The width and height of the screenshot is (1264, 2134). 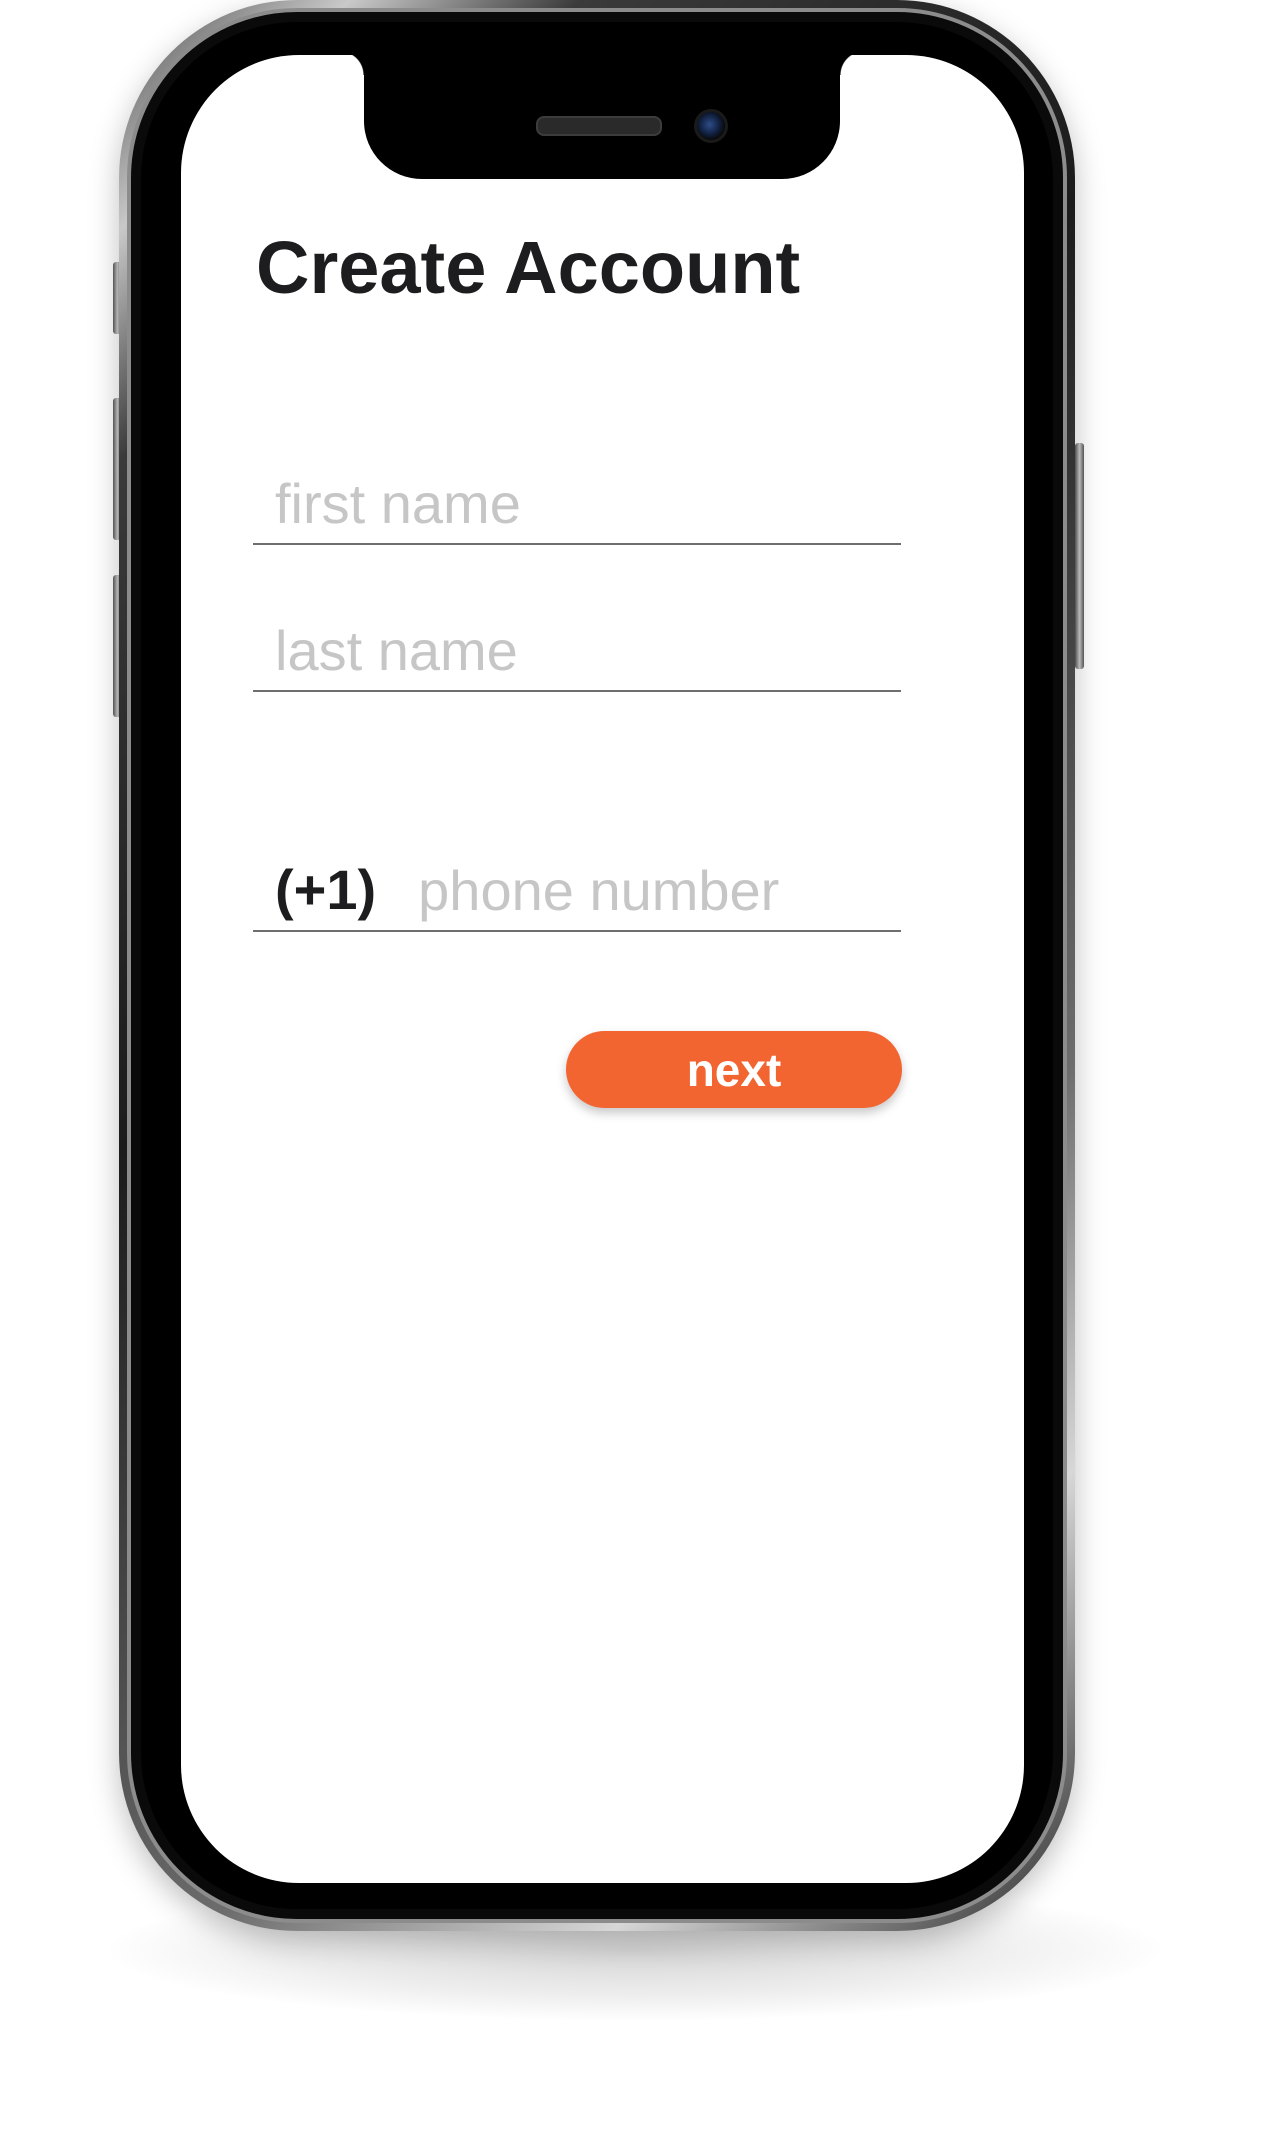 What do you see at coordinates (599, 126) in the screenshot?
I see `earpiece-speaker-icon` at bounding box center [599, 126].